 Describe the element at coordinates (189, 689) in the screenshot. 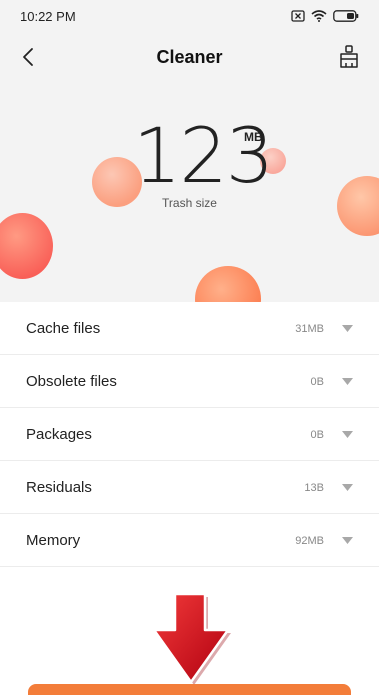

I see `clean-up-button` at that location.